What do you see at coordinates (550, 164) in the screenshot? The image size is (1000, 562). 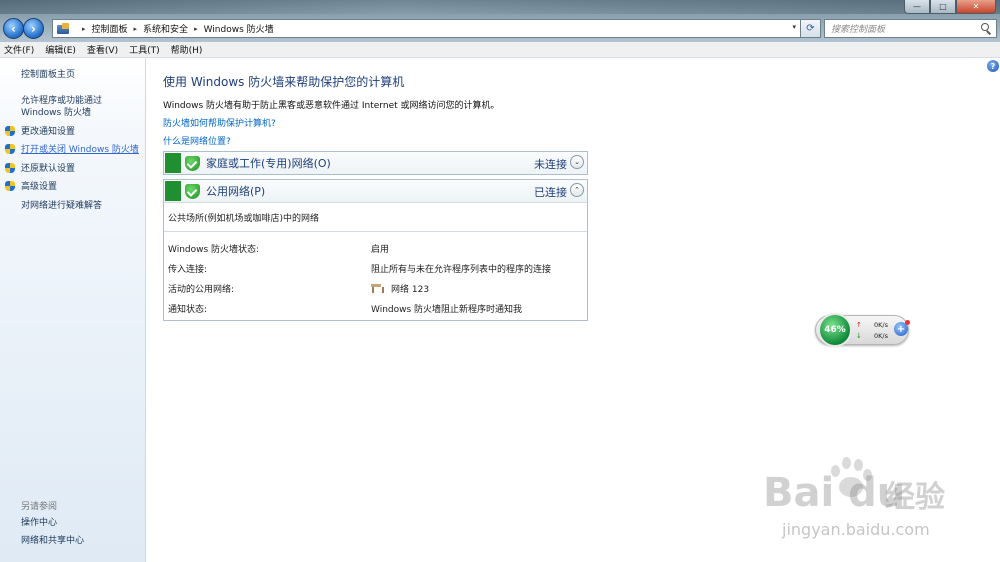 I see `home-network-status: 未连接` at bounding box center [550, 164].